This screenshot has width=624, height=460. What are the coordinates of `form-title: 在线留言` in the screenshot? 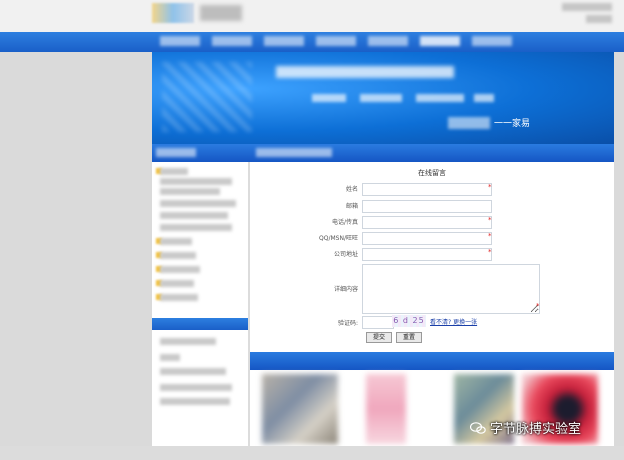 It's located at (432, 173).